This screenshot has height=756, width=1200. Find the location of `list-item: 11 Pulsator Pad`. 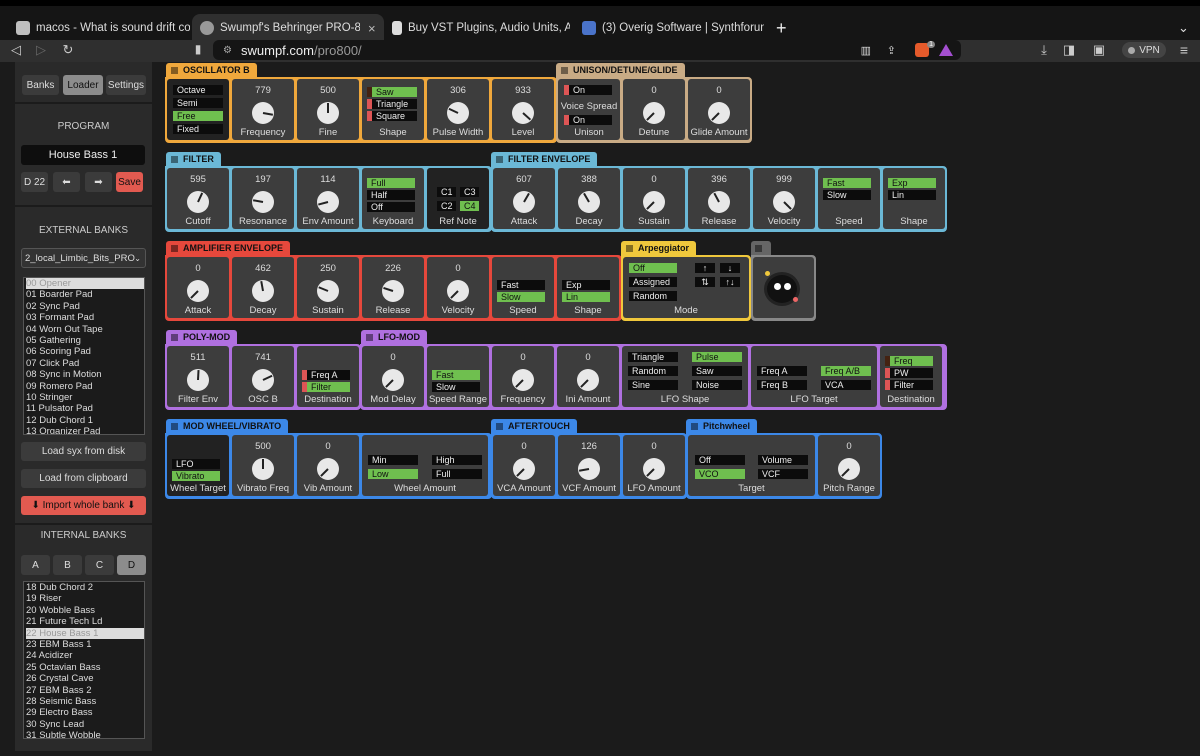

list-item: 11 Pulsator Pad is located at coordinates (85, 408).